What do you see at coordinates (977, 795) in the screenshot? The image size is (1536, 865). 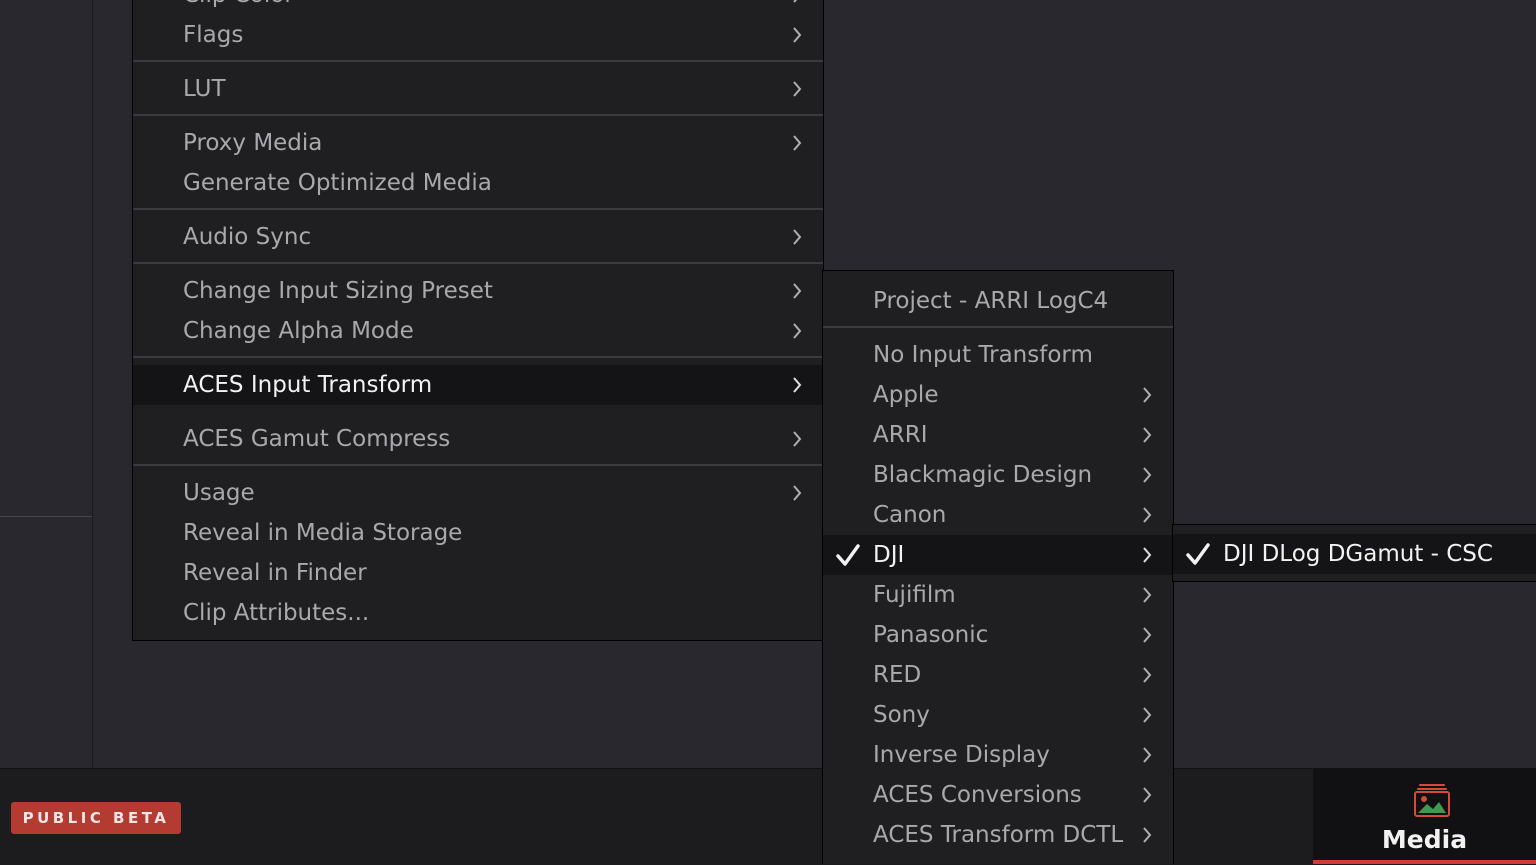 I see `menu-item-label: ACES Conversions` at bounding box center [977, 795].